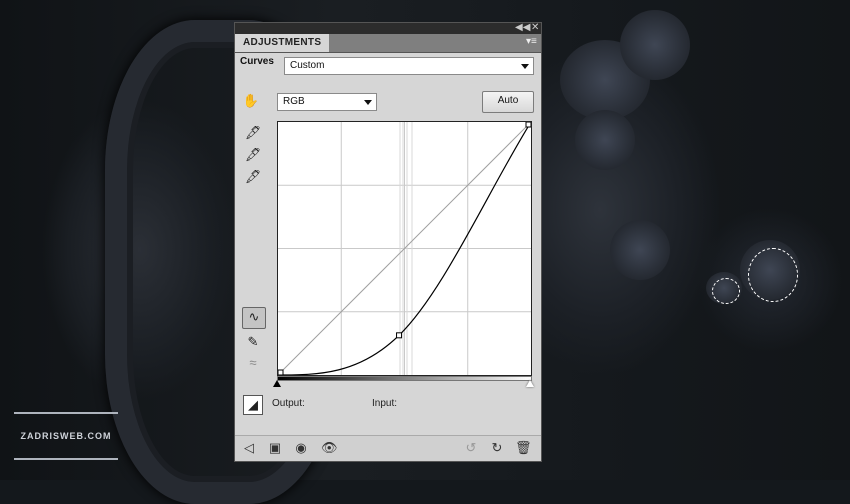  What do you see at coordinates (288, 403) in the screenshot?
I see `output-label: Output:` at bounding box center [288, 403].